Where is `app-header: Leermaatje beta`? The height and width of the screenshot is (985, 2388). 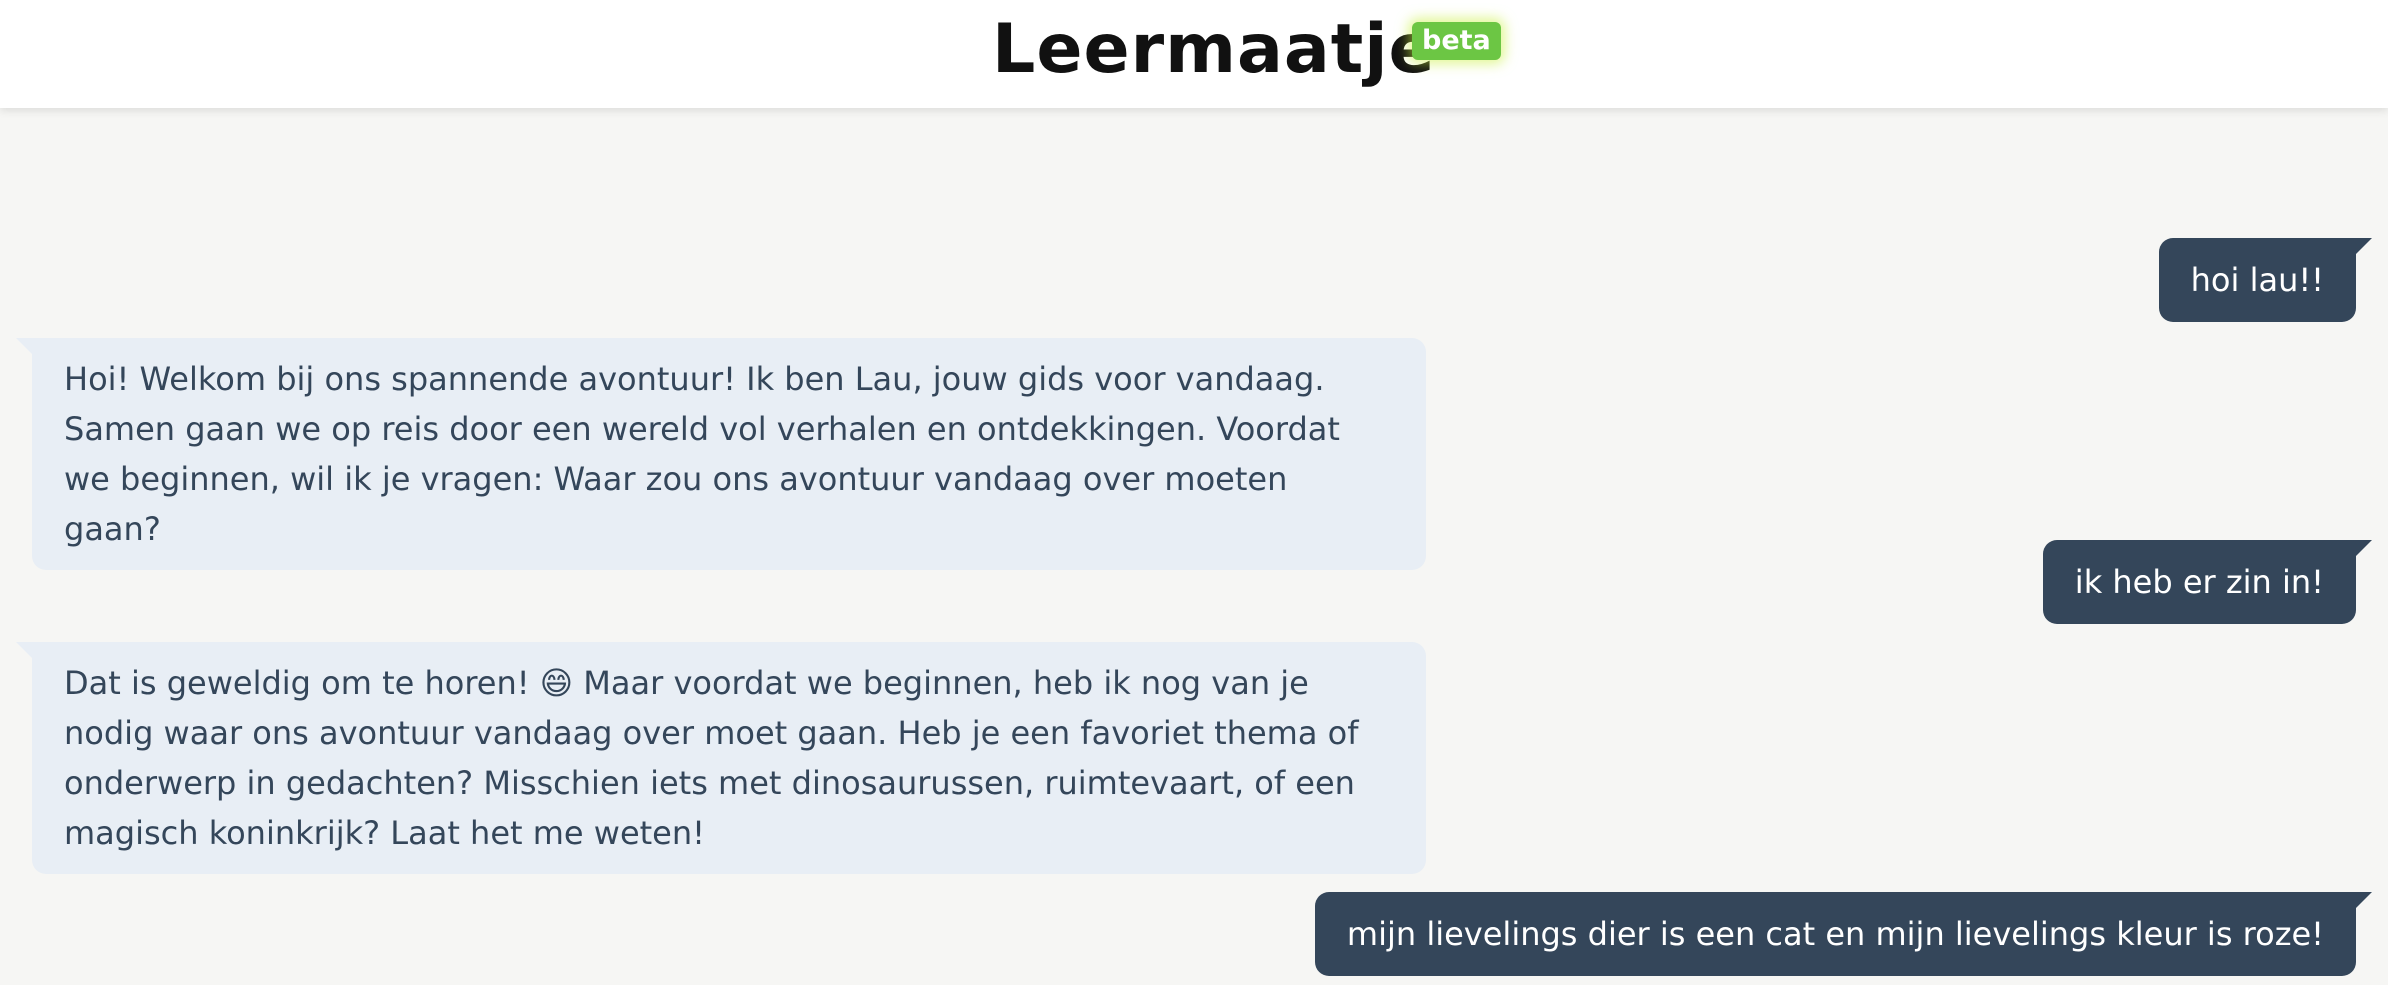
app-header: Leermaatje beta is located at coordinates (1194, 54).